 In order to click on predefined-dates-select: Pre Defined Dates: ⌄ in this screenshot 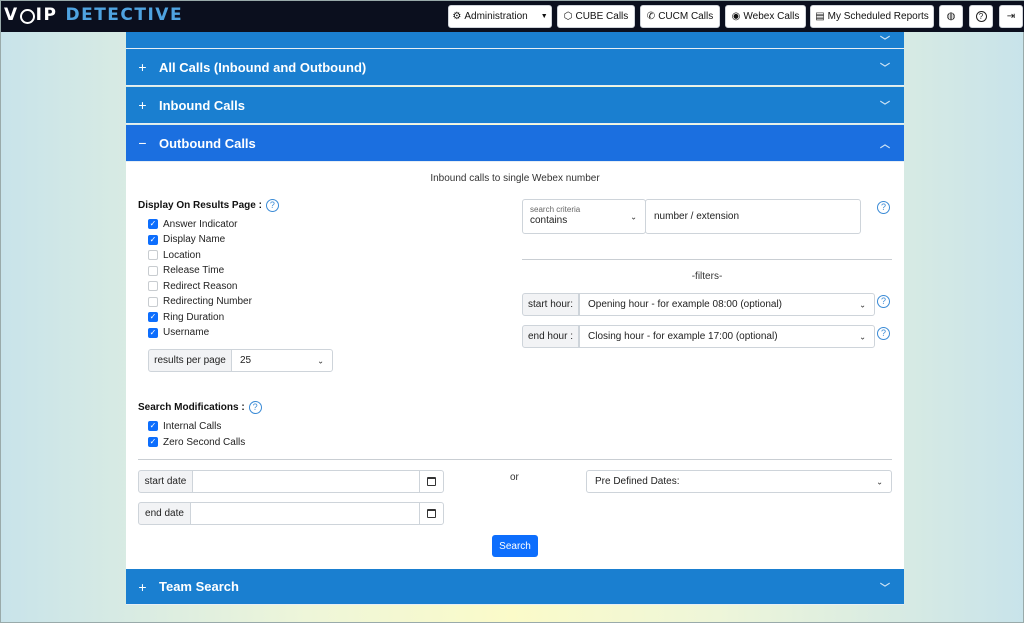, I will do `click(739, 481)`.